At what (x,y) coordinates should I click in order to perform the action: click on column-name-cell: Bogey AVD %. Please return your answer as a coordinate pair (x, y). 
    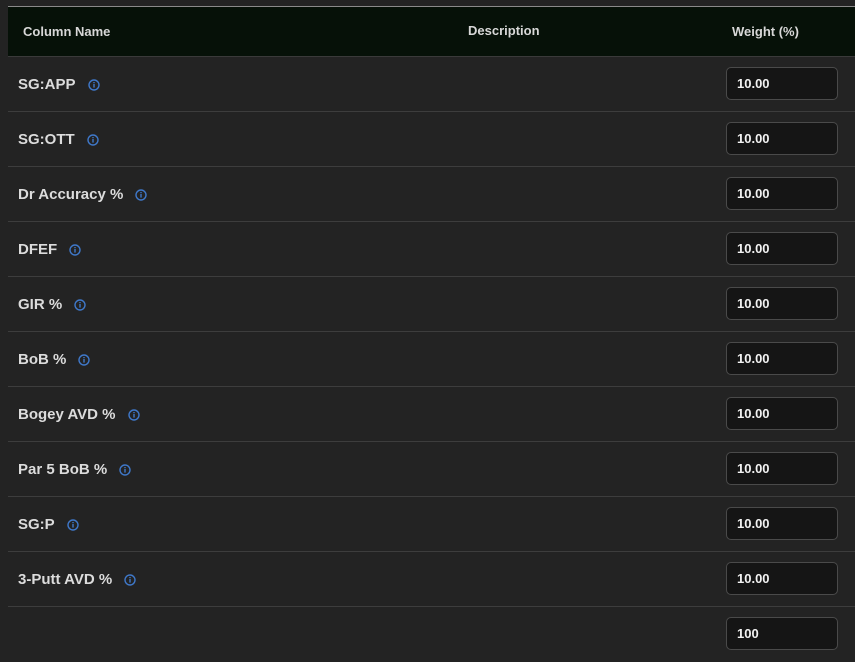
    Looking at the image, I should click on (79, 414).